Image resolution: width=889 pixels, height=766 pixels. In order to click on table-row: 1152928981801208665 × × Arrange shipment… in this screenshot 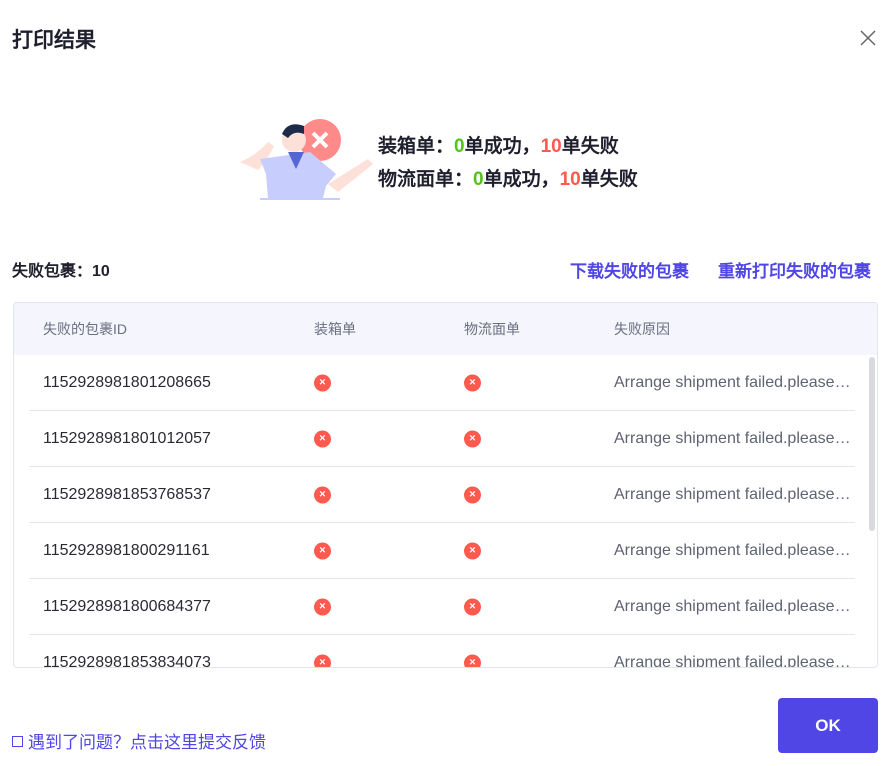, I will do `click(442, 383)`.